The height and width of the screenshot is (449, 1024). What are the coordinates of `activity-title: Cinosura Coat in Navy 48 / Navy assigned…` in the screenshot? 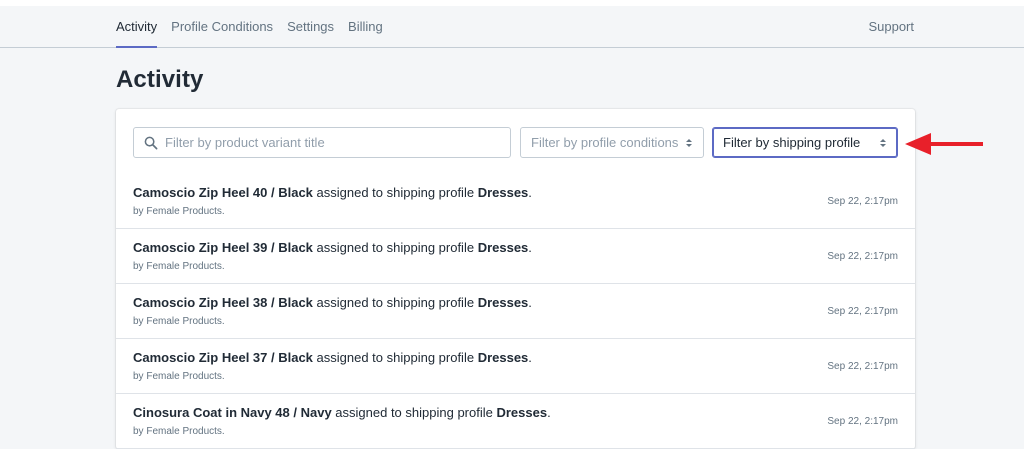 It's located at (342, 412).